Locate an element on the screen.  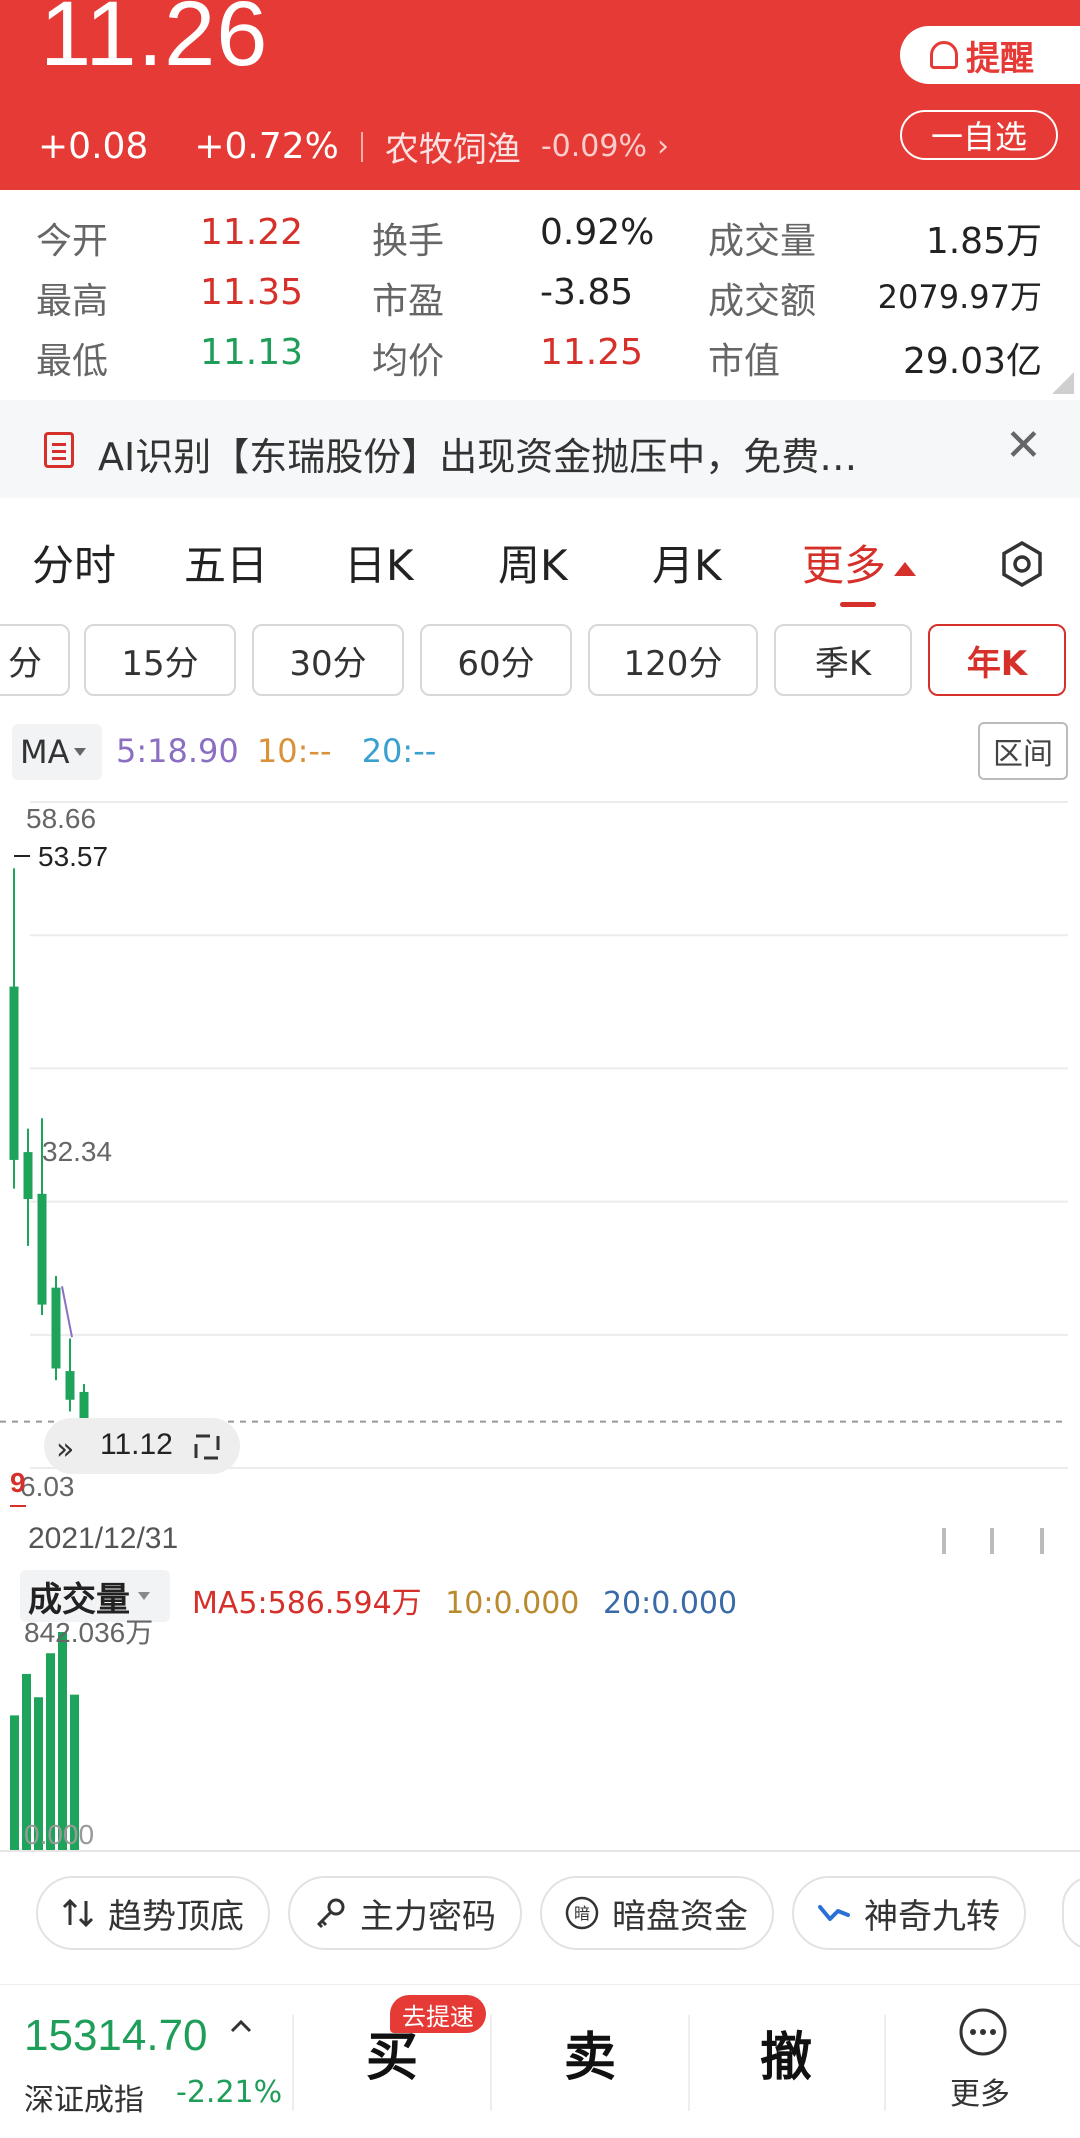
axis-mid-label: 32.34 is located at coordinates (77, 1151).